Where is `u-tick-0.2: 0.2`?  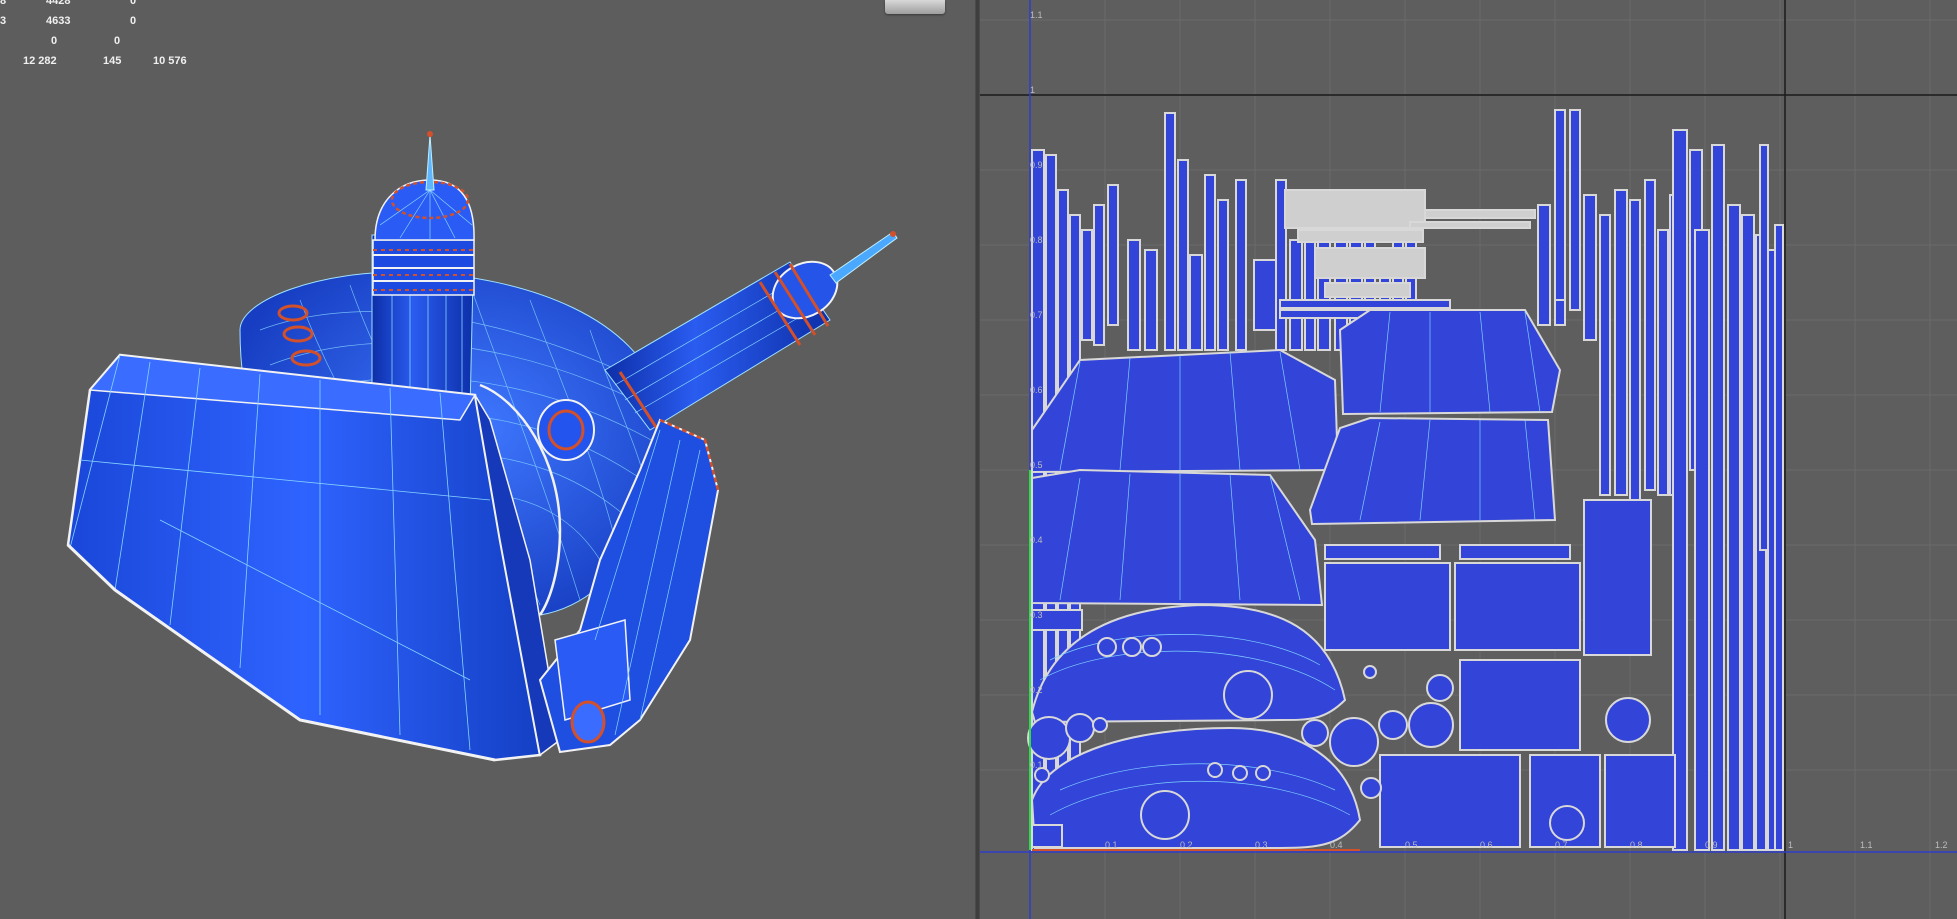
u-tick-0.2: 0.2 is located at coordinates (1186, 845).